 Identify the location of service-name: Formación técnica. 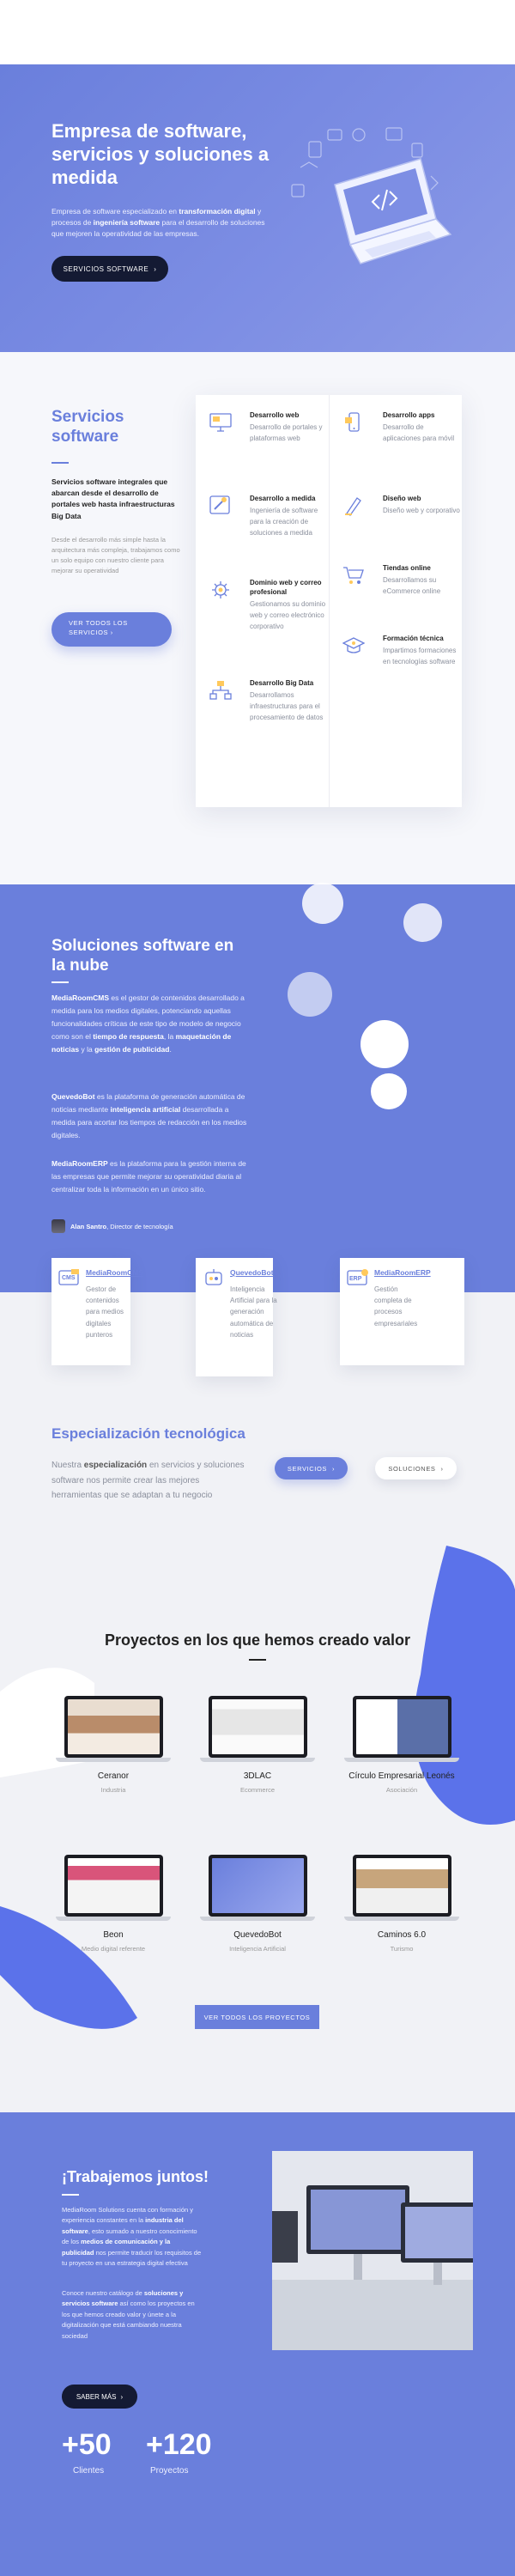
(413, 638).